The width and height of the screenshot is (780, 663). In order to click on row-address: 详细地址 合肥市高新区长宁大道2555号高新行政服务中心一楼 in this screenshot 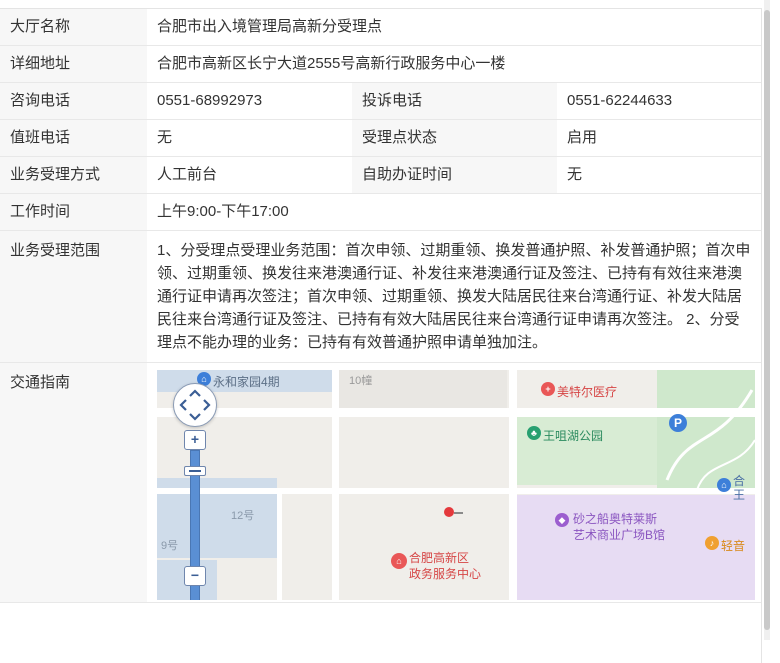, I will do `click(381, 64)`.